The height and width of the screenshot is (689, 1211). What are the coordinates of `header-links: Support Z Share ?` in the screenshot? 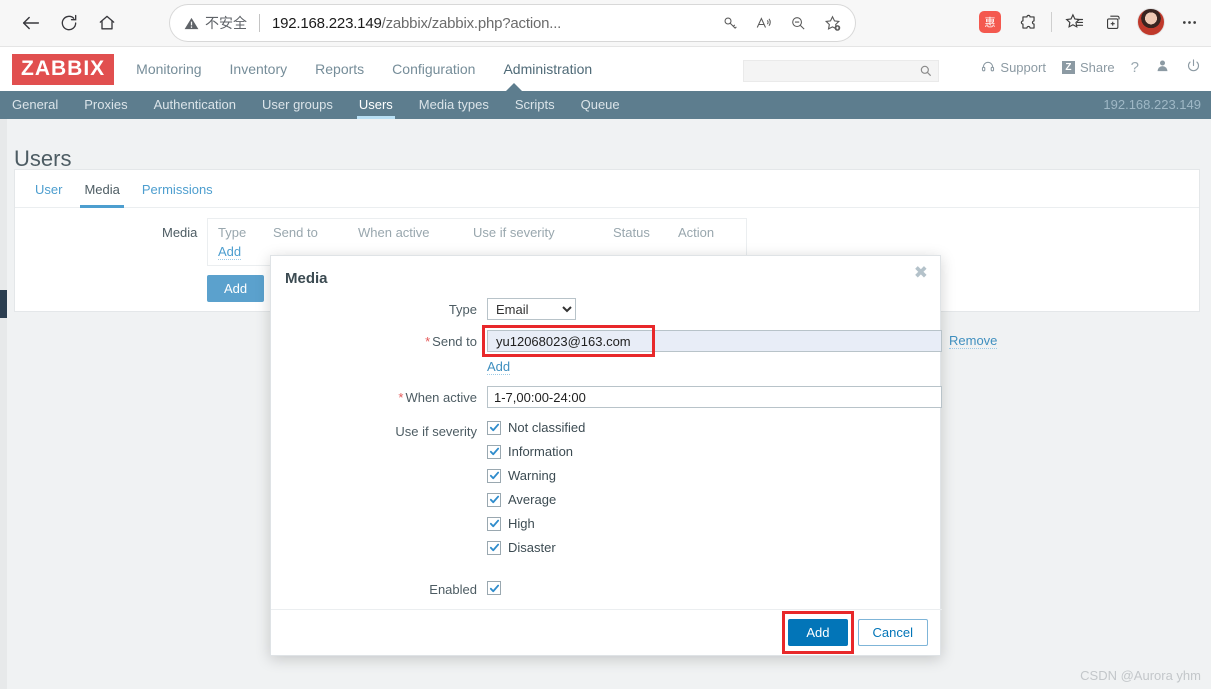 It's located at (1091, 67).